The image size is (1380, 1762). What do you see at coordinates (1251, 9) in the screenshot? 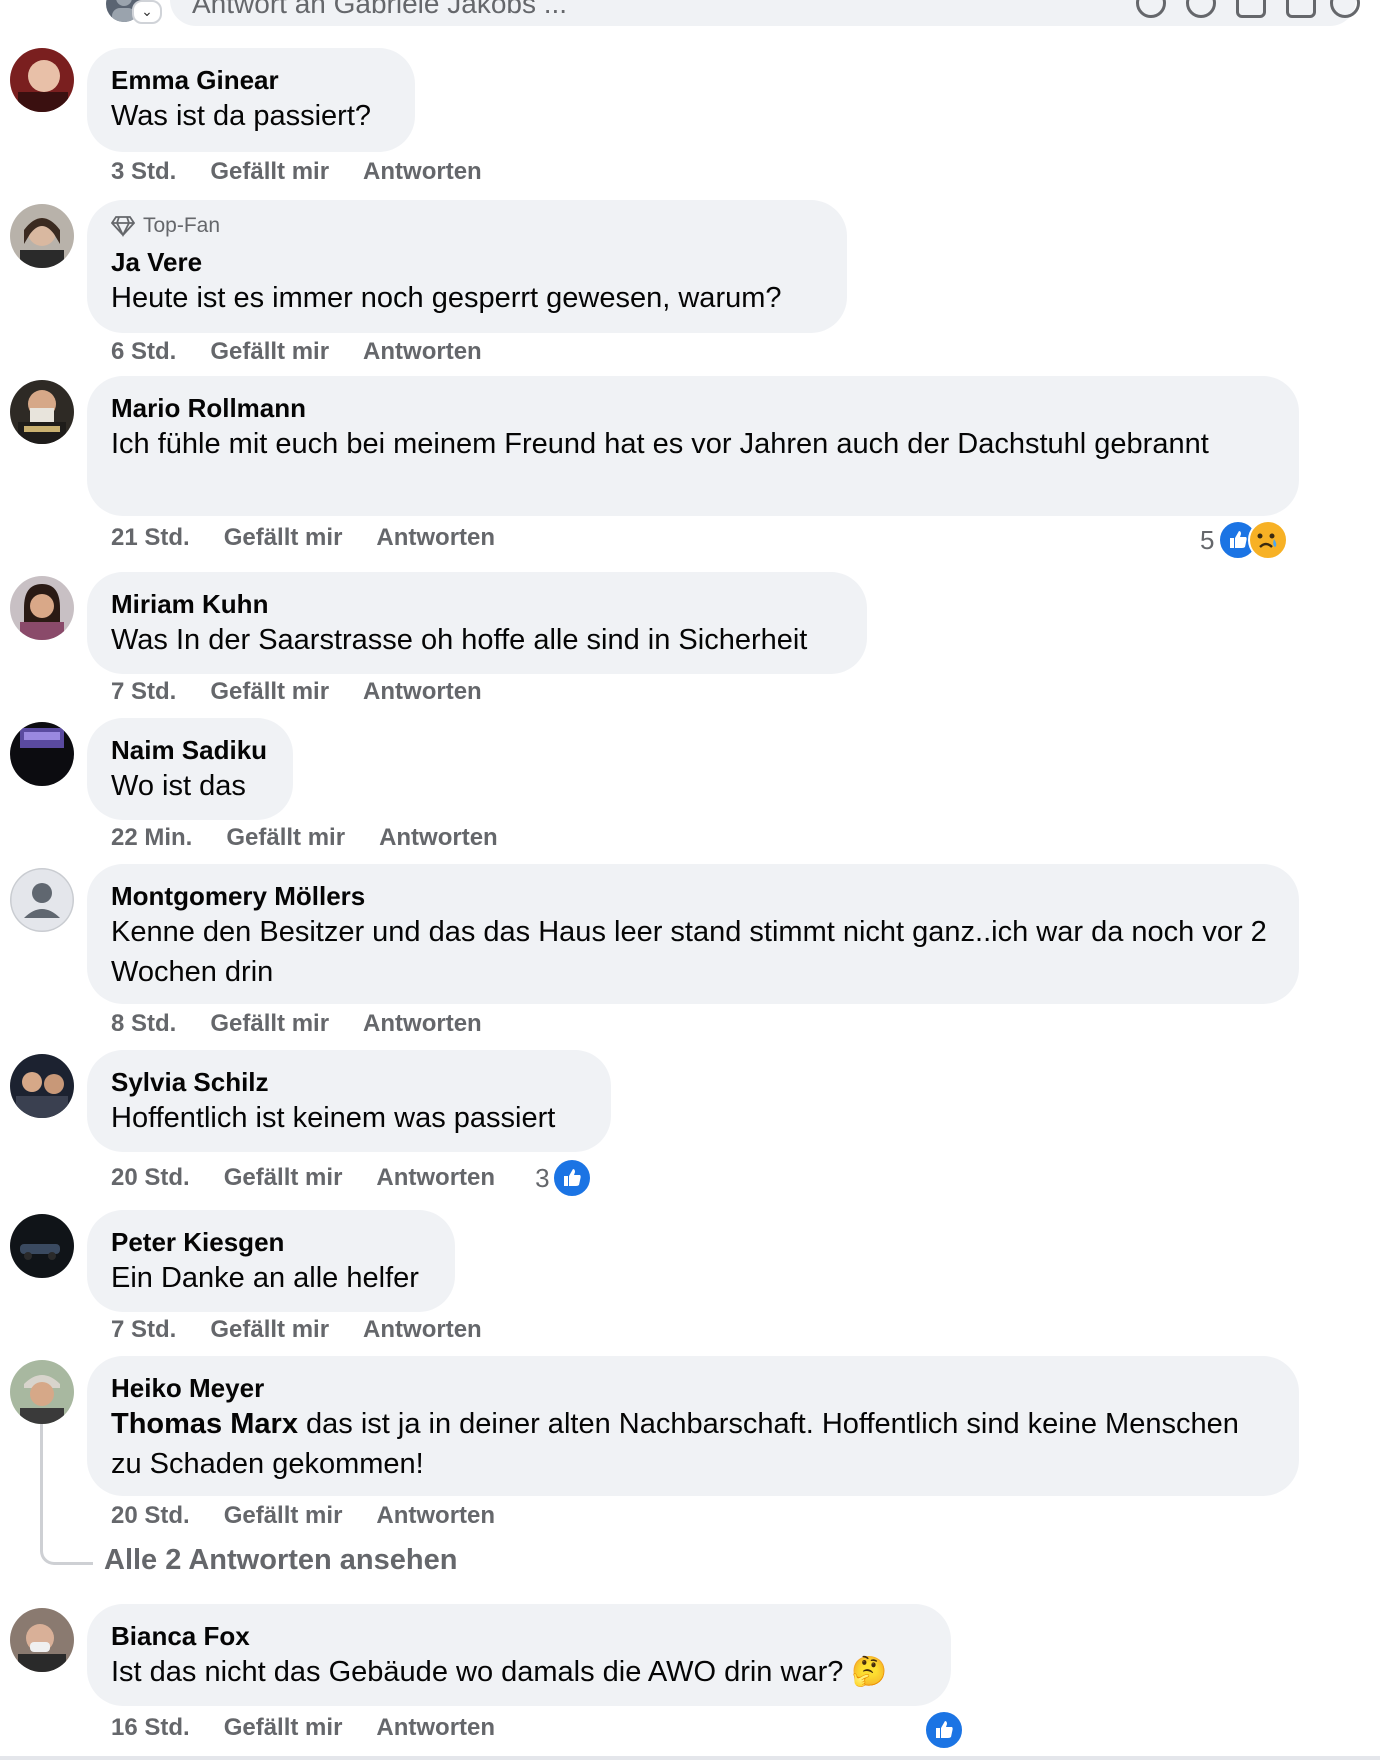
I see `camera-icon` at bounding box center [1251, 9].